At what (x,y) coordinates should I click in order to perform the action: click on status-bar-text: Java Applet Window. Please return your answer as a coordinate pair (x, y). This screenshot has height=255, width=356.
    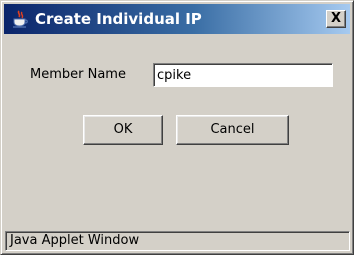
    Looking at the image, I should click on (75, 240).